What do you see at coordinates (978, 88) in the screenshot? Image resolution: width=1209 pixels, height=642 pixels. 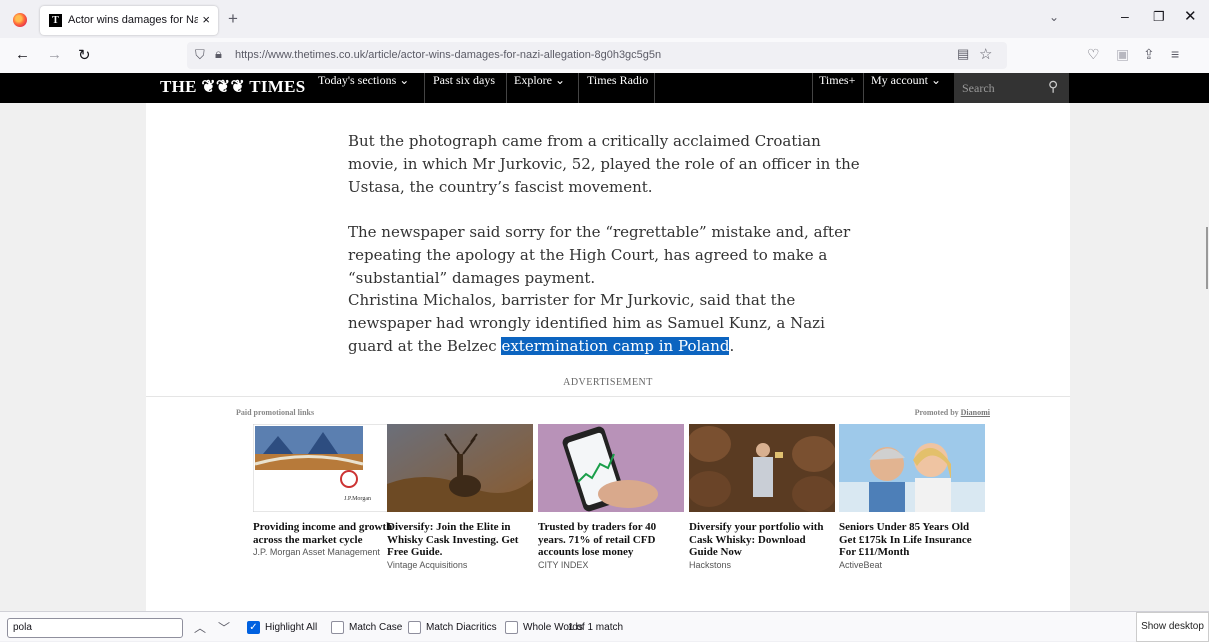 I see `times-search-placeholder: Search` at bounding box center [978, 88].